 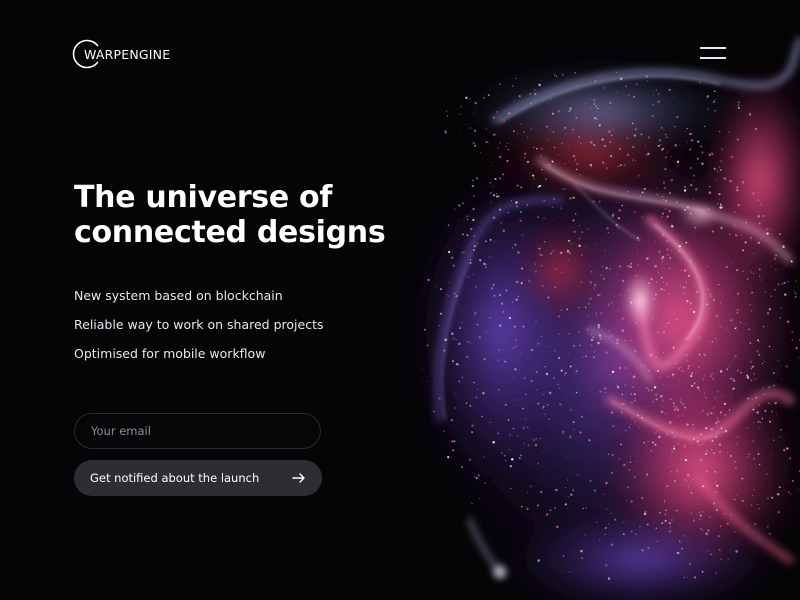 What do you see at coordinates (713, 53) in the screenshot?
I see `menu-button` at bounding box center [713, 53].